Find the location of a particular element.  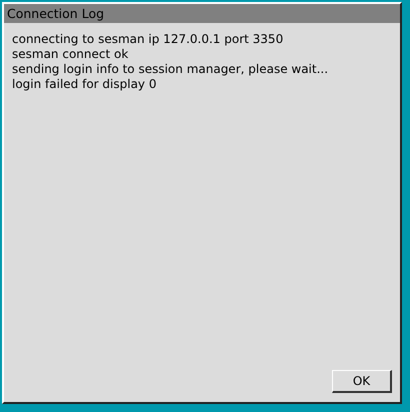

log-line: login failed for display 0 is located at coordinates (85, 84).